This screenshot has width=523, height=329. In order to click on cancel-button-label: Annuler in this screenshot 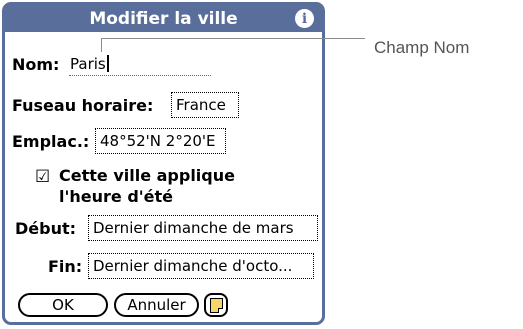, I will do `click(156, 305)`.